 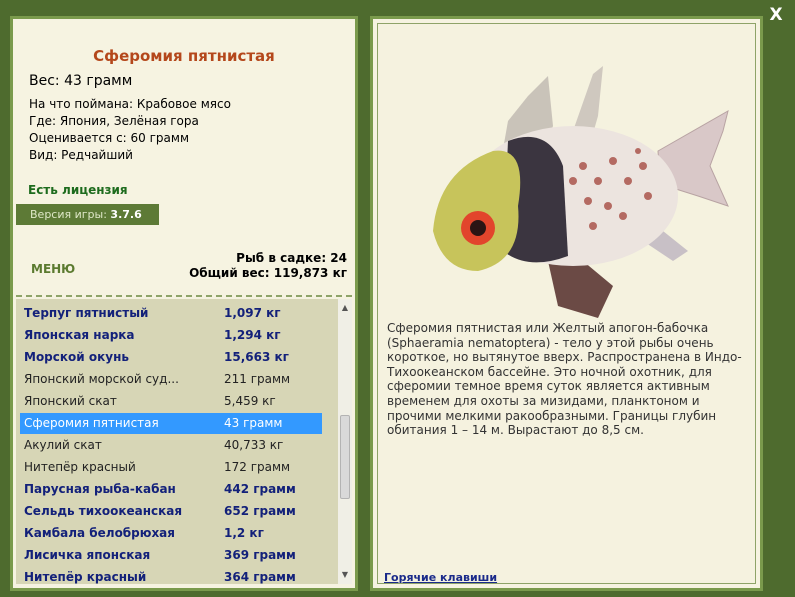 What do you see at coordinates (68, 214) in the screenshot?
I see `version-label: Версия игры:` at bounding box center [68, 214].